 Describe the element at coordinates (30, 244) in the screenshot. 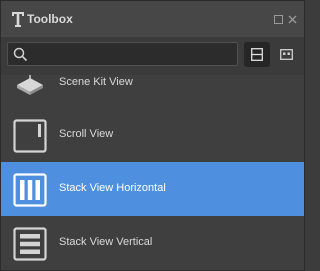

I see `stack-view-vertical-icon` at that location.